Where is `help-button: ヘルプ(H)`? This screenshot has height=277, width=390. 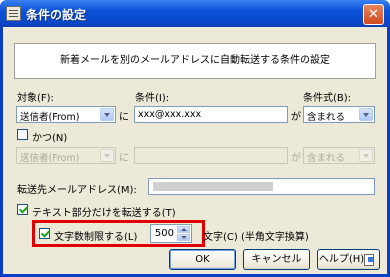
help-button: ヘルプ(H) is located at coordinates (348, 259).